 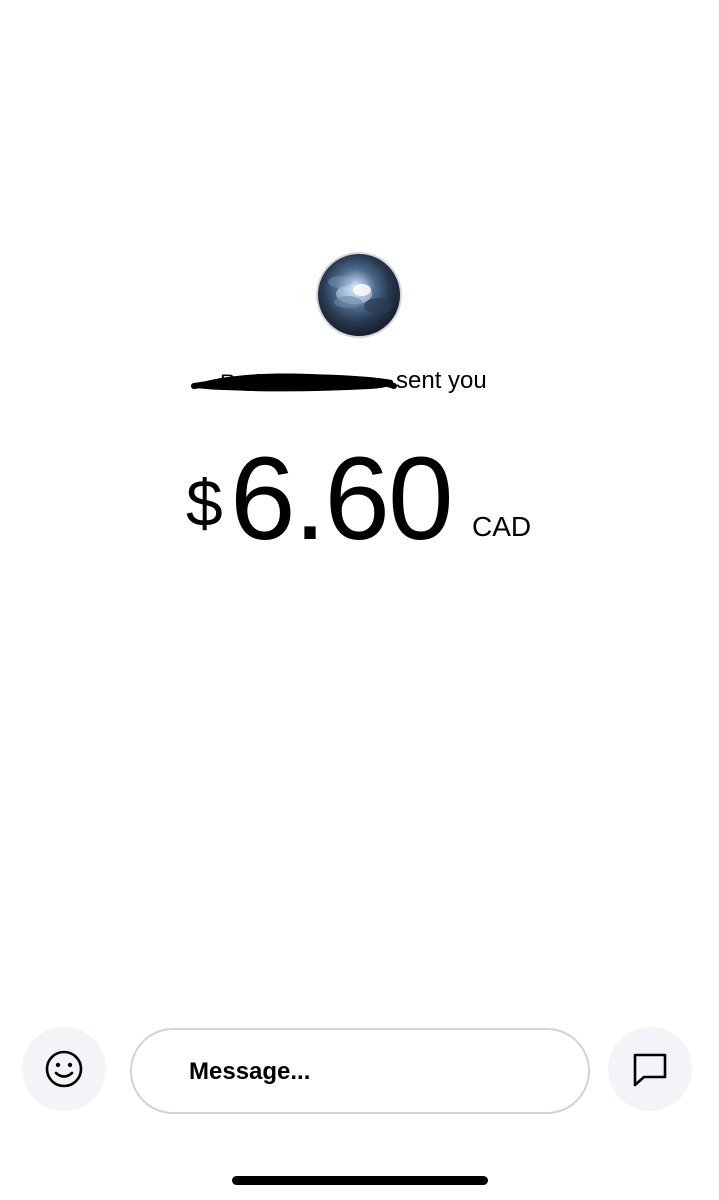 I want to click on sent-you-label: sent you, so click(x=441, y=380).